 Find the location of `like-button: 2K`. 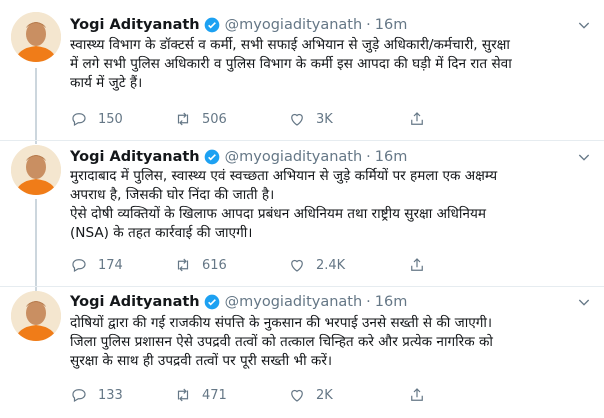

like-button: 2K is located at coordinates (310, 395).